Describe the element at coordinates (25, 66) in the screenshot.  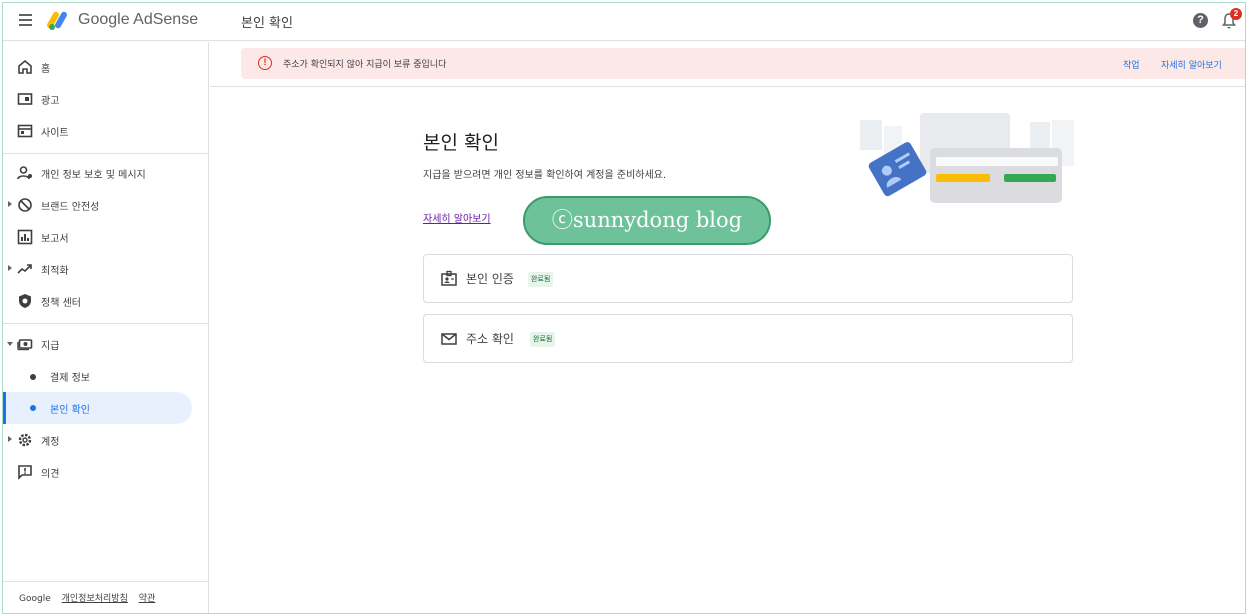
I see `home-icon` at that location.